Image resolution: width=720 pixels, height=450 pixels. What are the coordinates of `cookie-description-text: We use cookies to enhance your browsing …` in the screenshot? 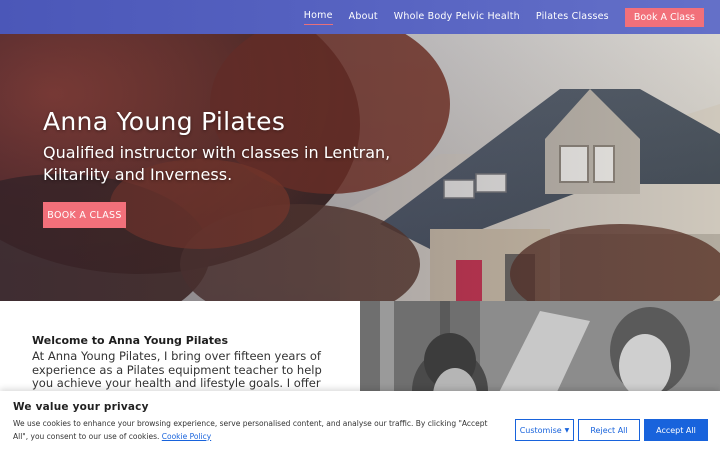 It's located at (250, 430).